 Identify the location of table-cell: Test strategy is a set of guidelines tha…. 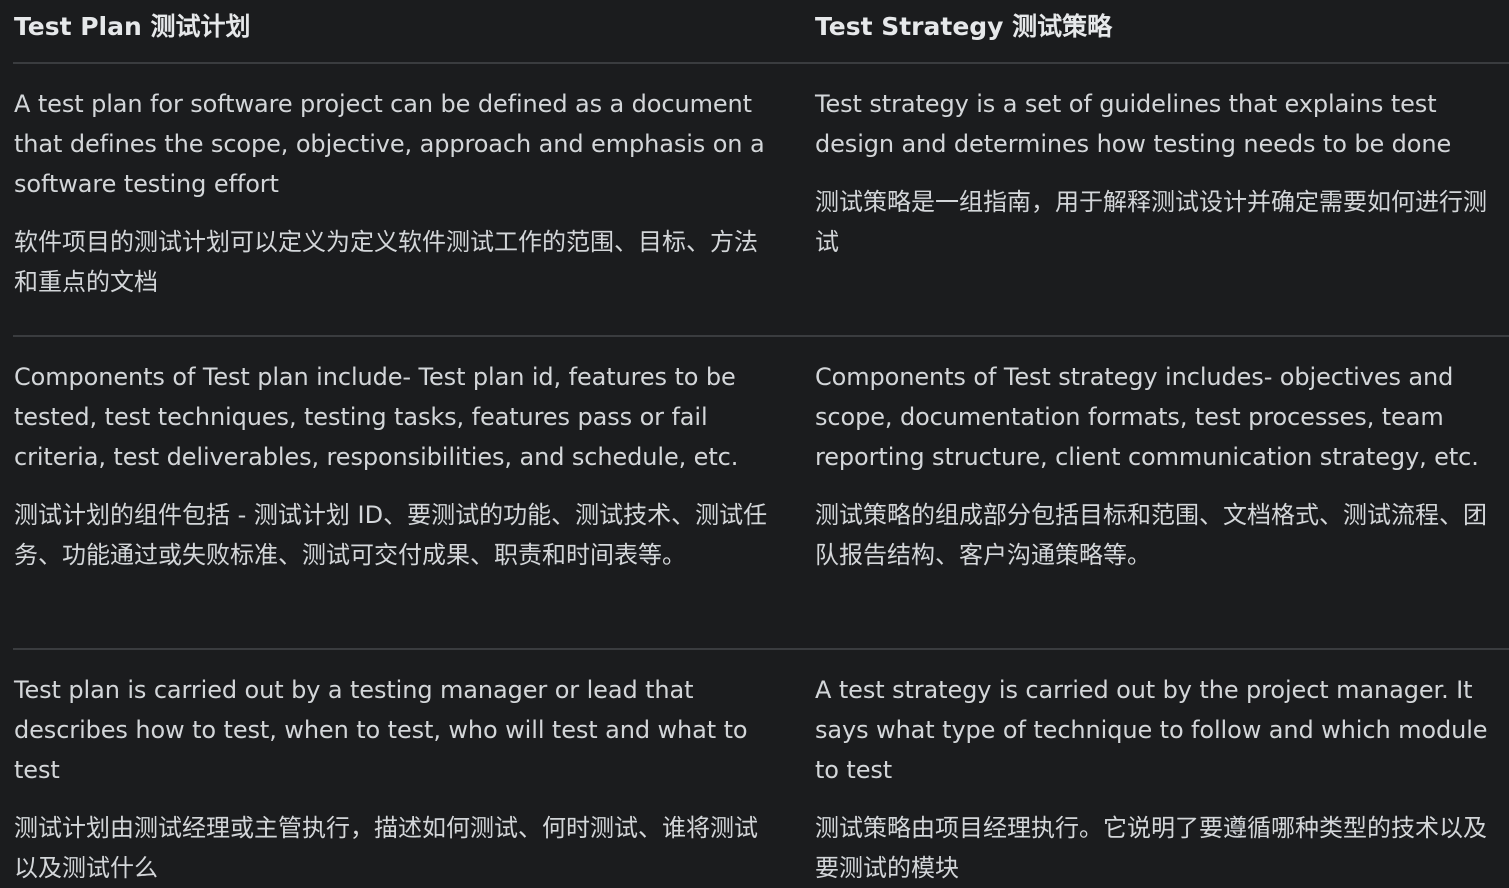
(1161, 173).